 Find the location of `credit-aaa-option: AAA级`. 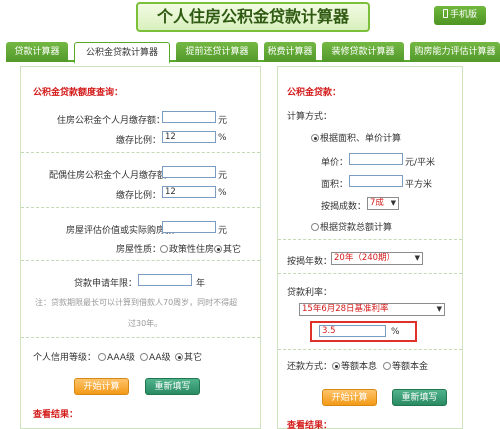

credit-aaa-option: AAA级 is located at coordinates (116, 356).